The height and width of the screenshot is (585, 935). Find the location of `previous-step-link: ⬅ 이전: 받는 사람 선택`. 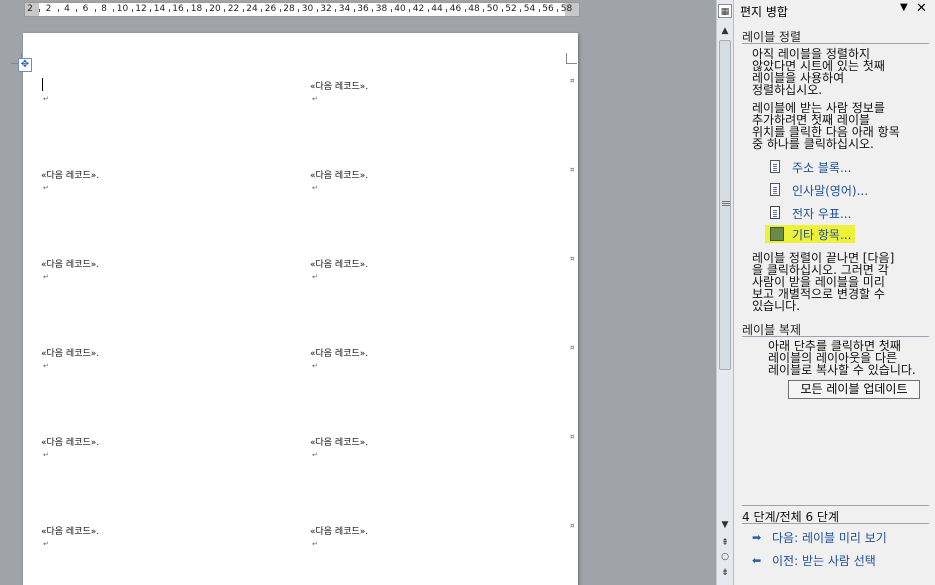

previous-step-link: ⬅ 이전: 받는 사람 선택 is located at coordinates (814, 560).